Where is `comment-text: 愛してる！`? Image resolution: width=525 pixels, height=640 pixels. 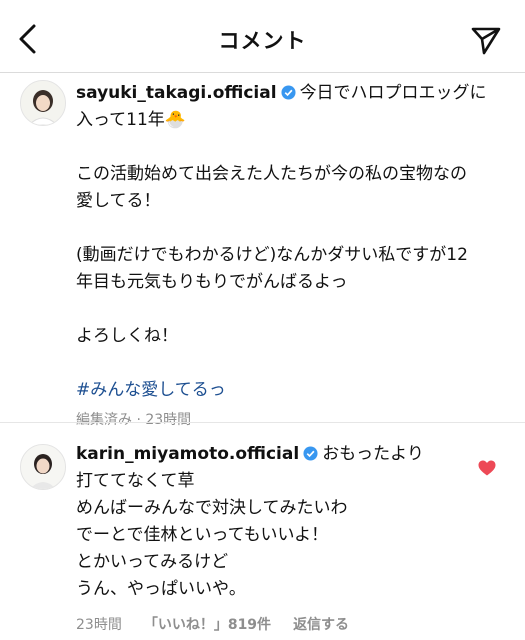 comment-text: 愛してる！ is located at coordinates (118, 201).